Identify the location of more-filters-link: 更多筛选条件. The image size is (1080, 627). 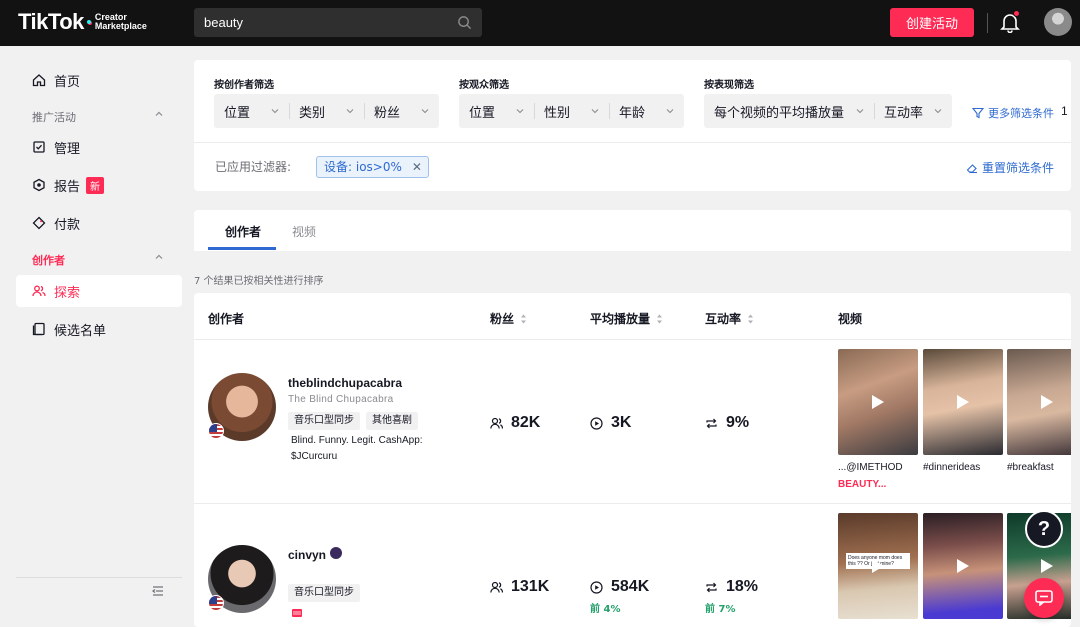
(1013, 113).